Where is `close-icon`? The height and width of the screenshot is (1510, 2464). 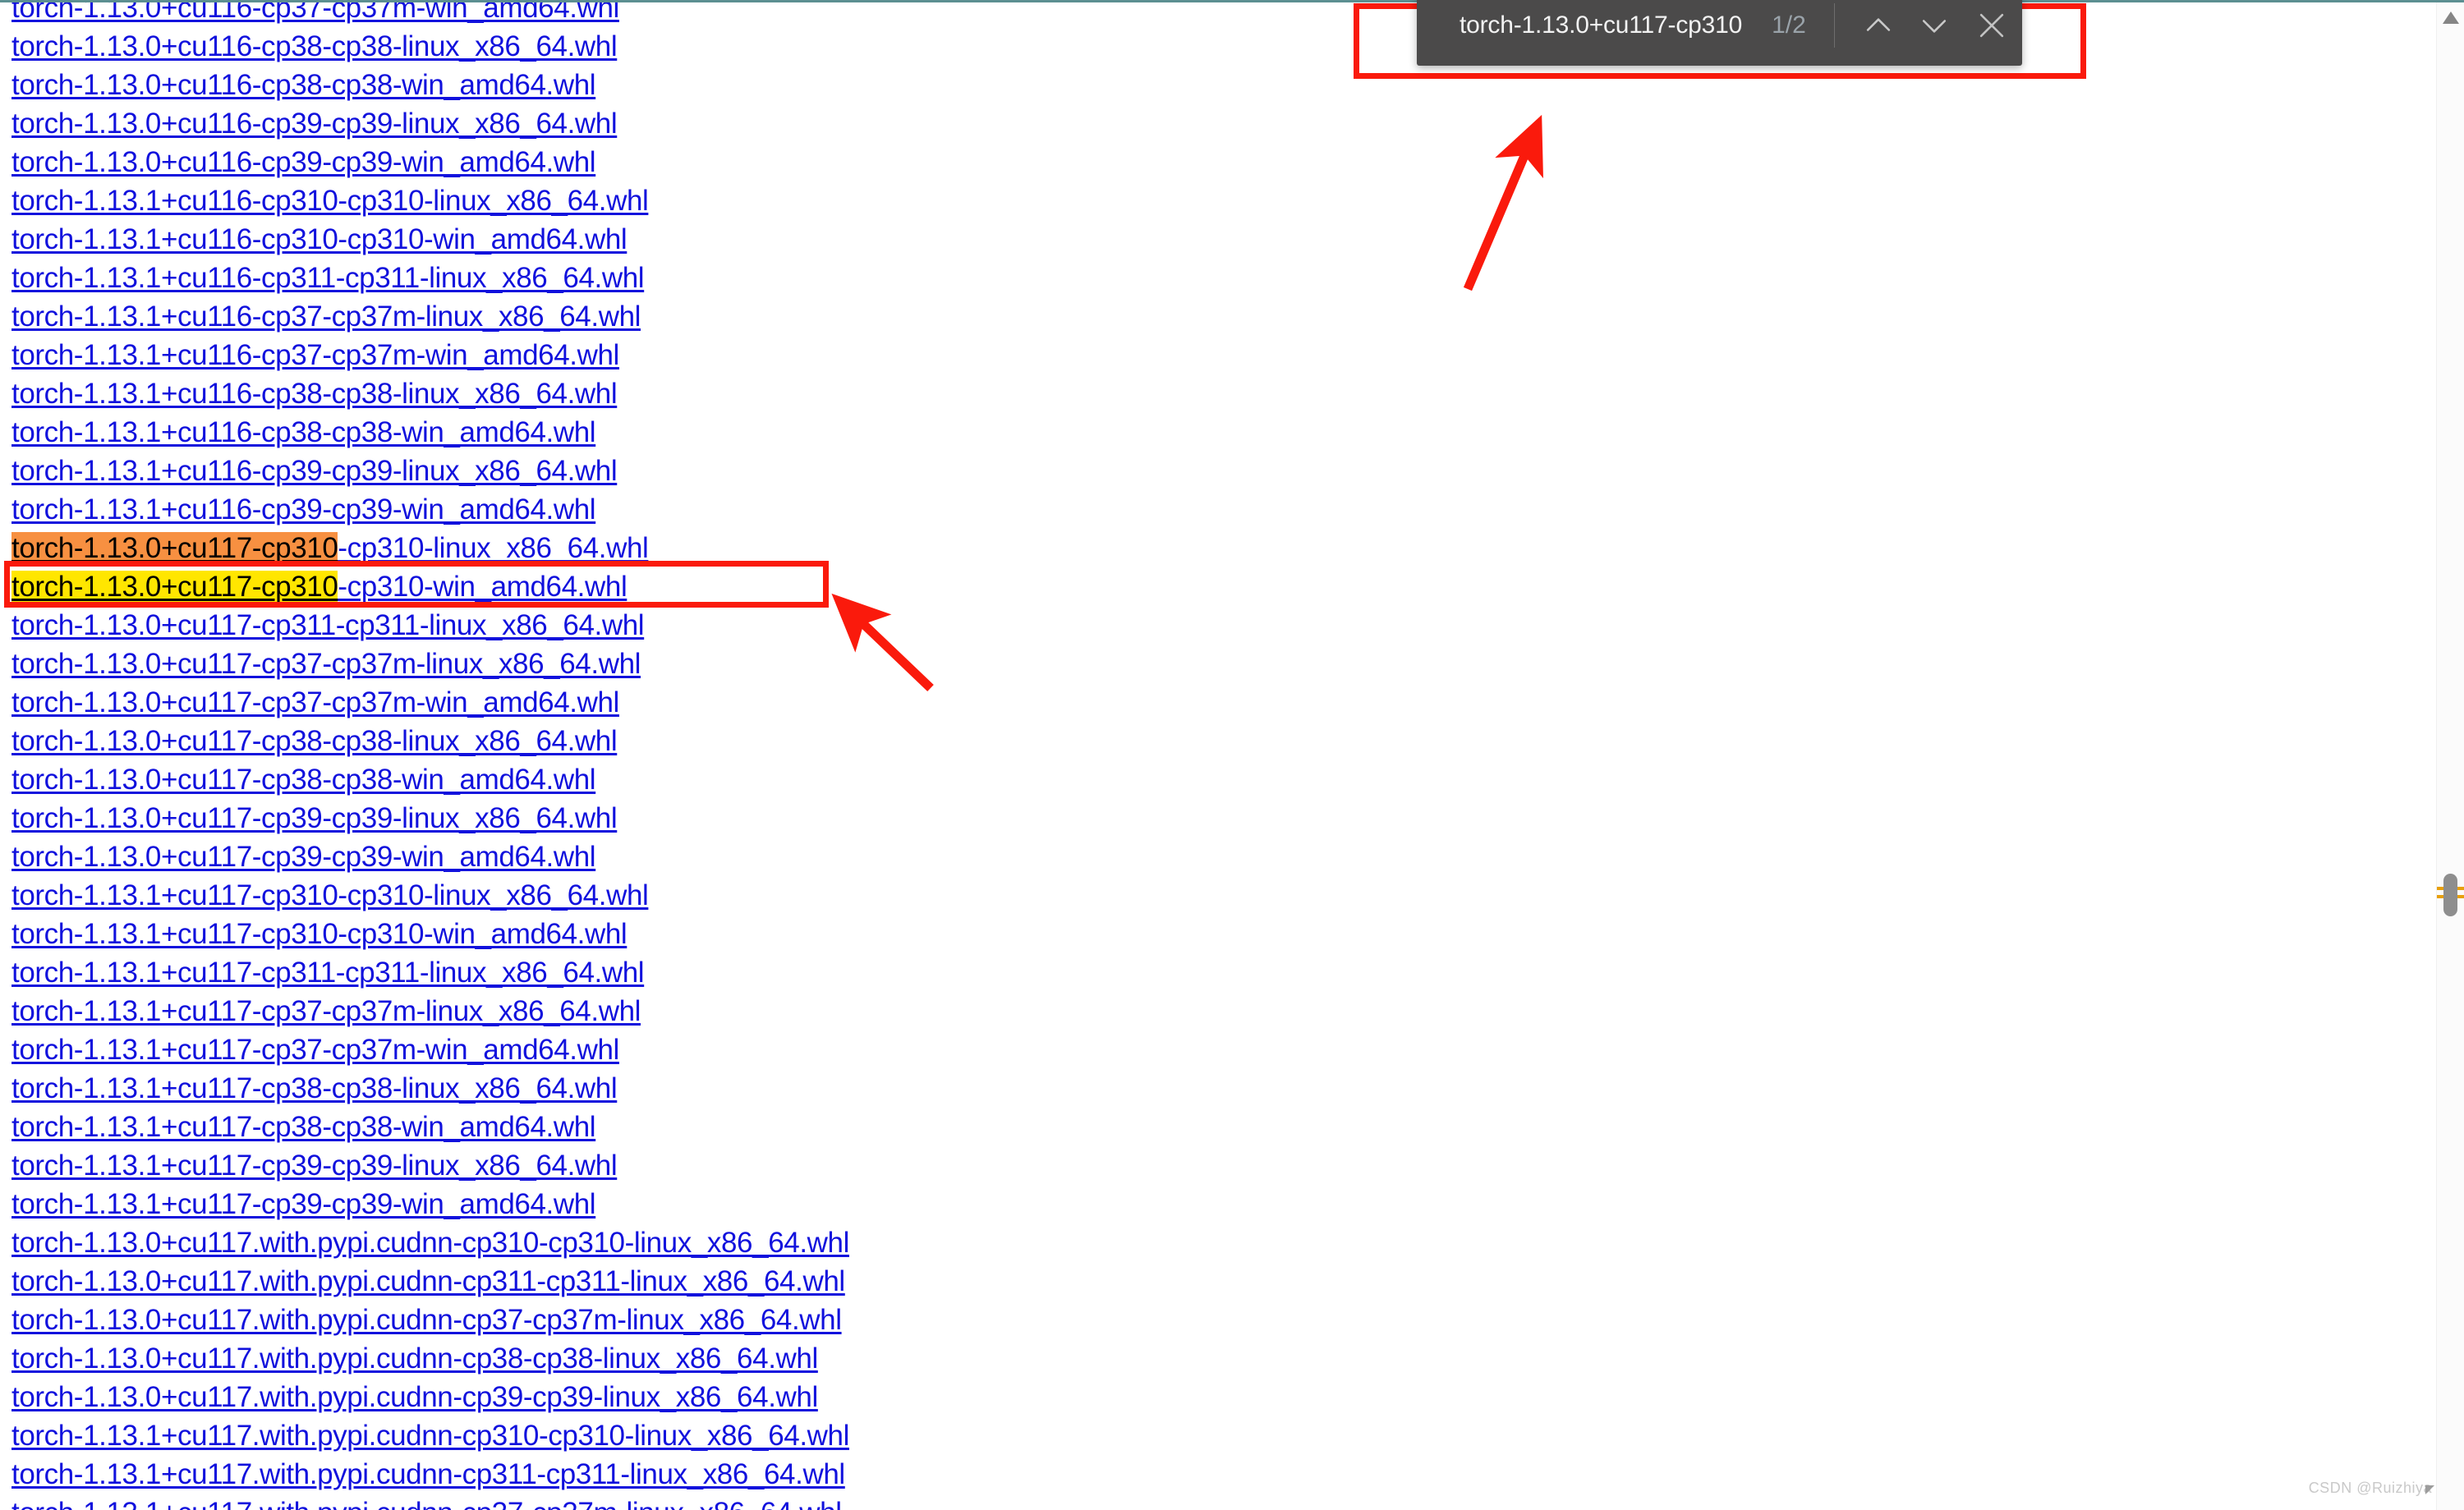 close-icon is located at coordinates (1992, 25).